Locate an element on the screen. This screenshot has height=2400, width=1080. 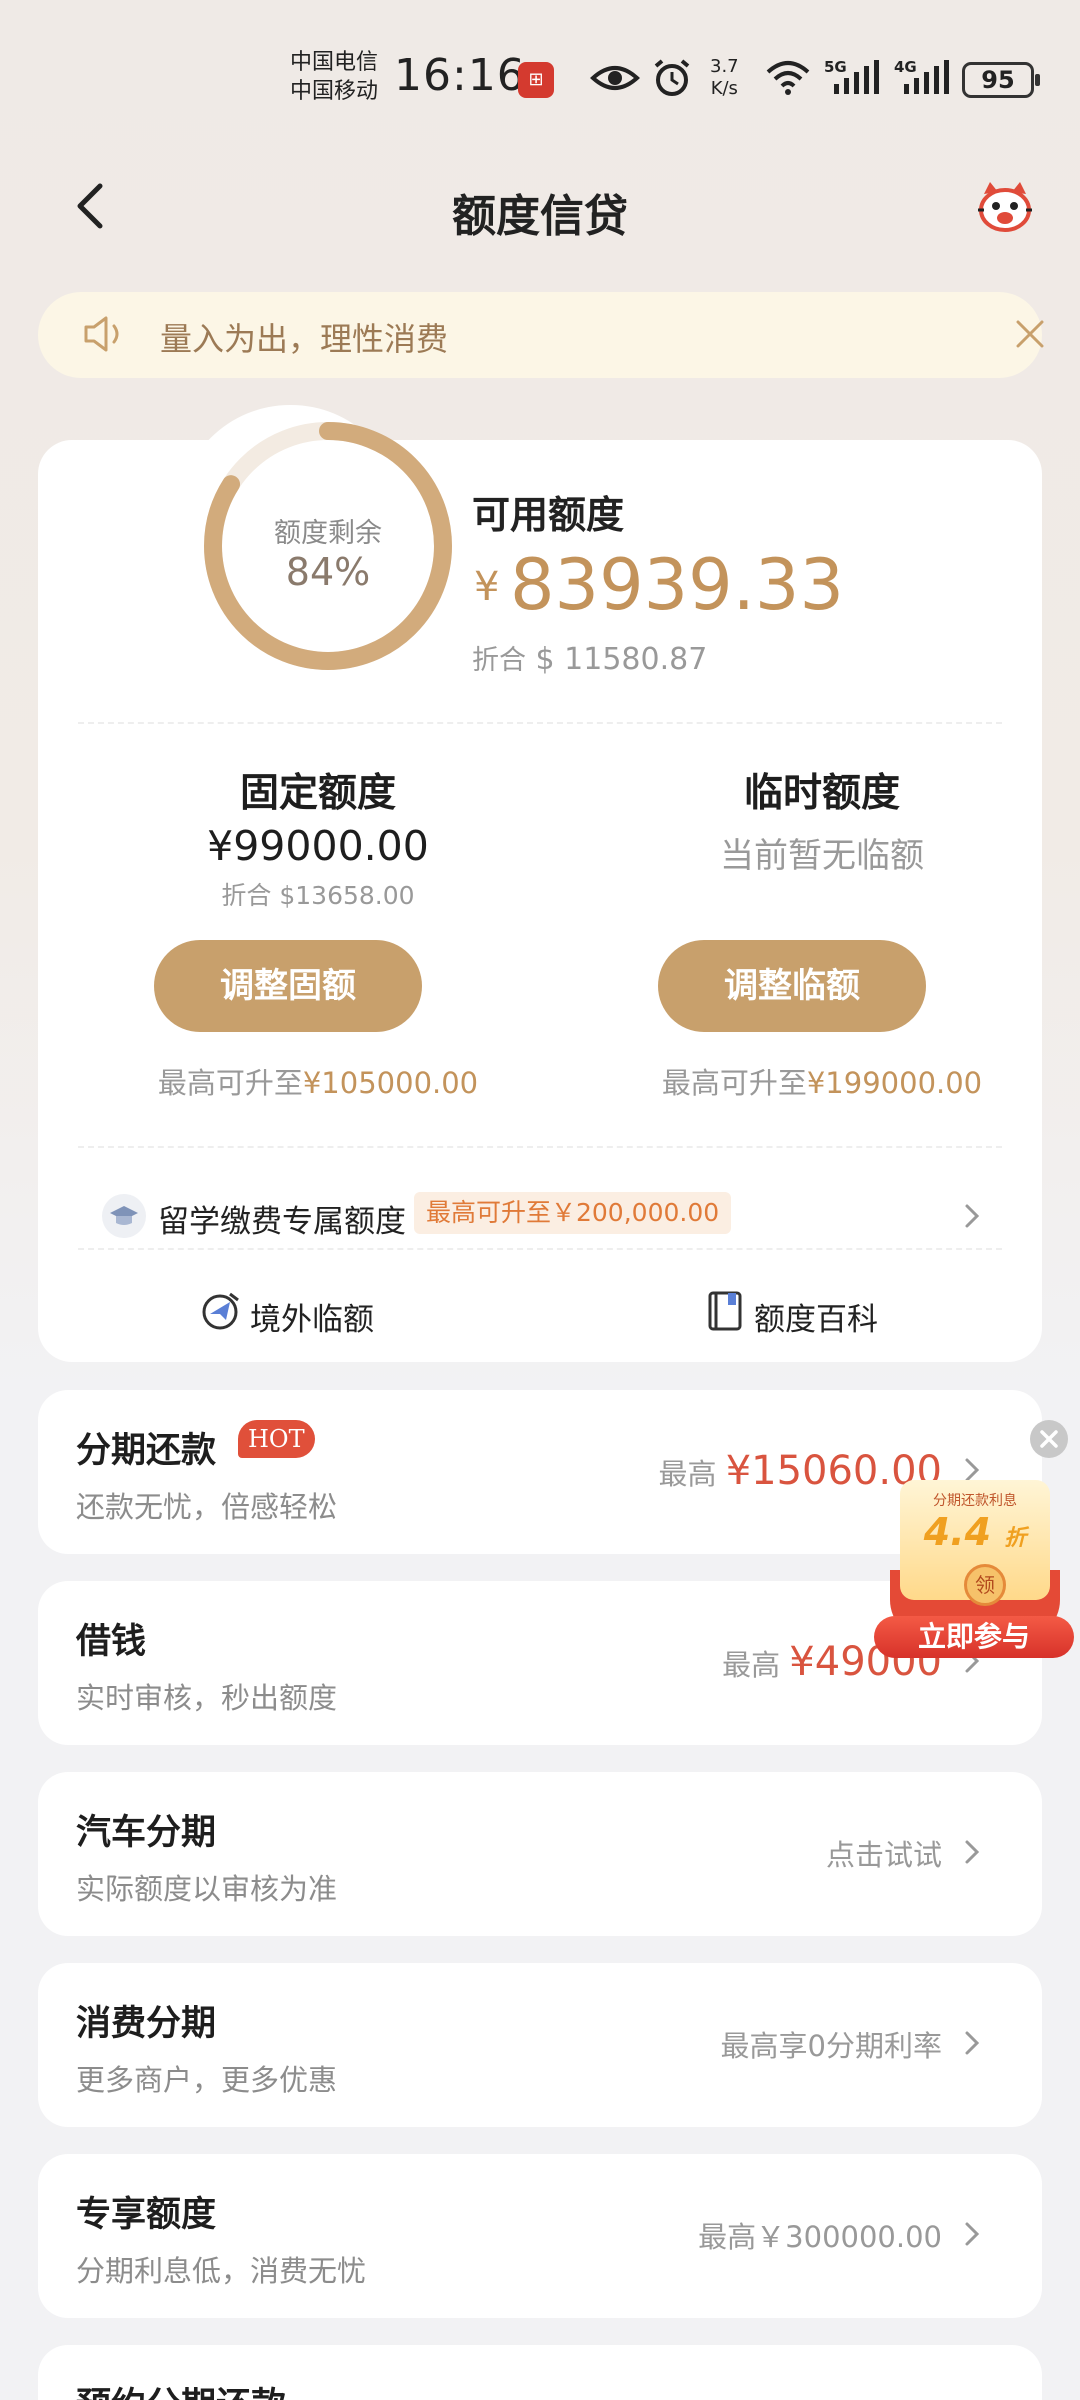
temp-max-value: ¥199000.00 is located at coordinates (894, 1083).